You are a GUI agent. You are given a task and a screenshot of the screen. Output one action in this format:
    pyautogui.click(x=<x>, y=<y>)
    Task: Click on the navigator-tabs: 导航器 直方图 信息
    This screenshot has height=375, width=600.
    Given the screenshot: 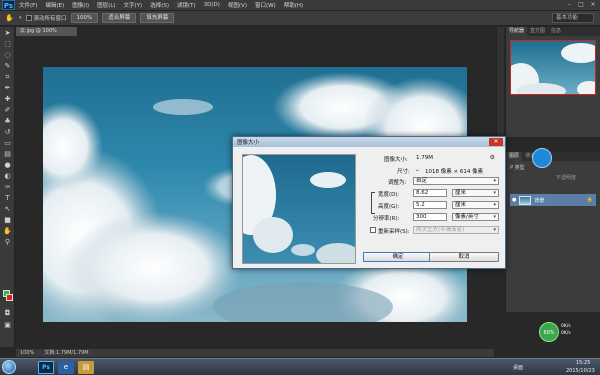 What is the action you would take?
    pyautogui.click(x=553, y=31)
    